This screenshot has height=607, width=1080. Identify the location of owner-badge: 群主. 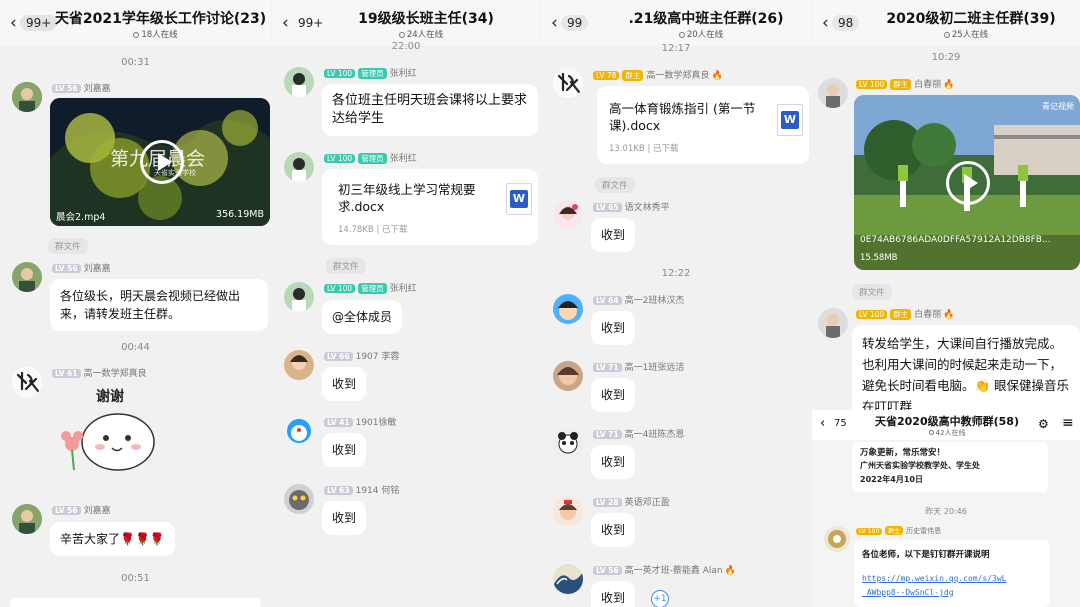
(894, 530).